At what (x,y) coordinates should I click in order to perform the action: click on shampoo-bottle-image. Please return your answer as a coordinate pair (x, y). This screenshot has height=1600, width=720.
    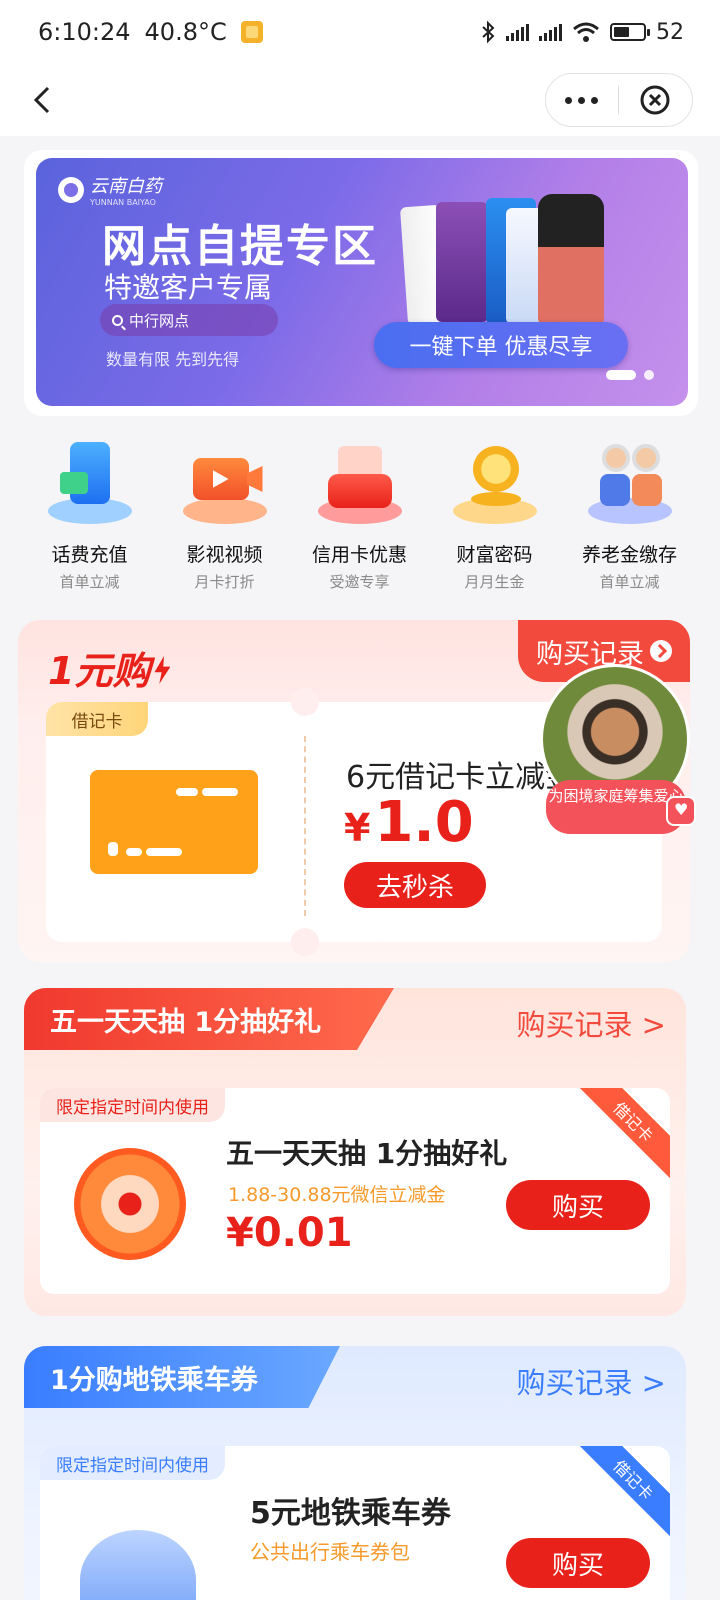
    Looking at the image, I should click on (571, 260).